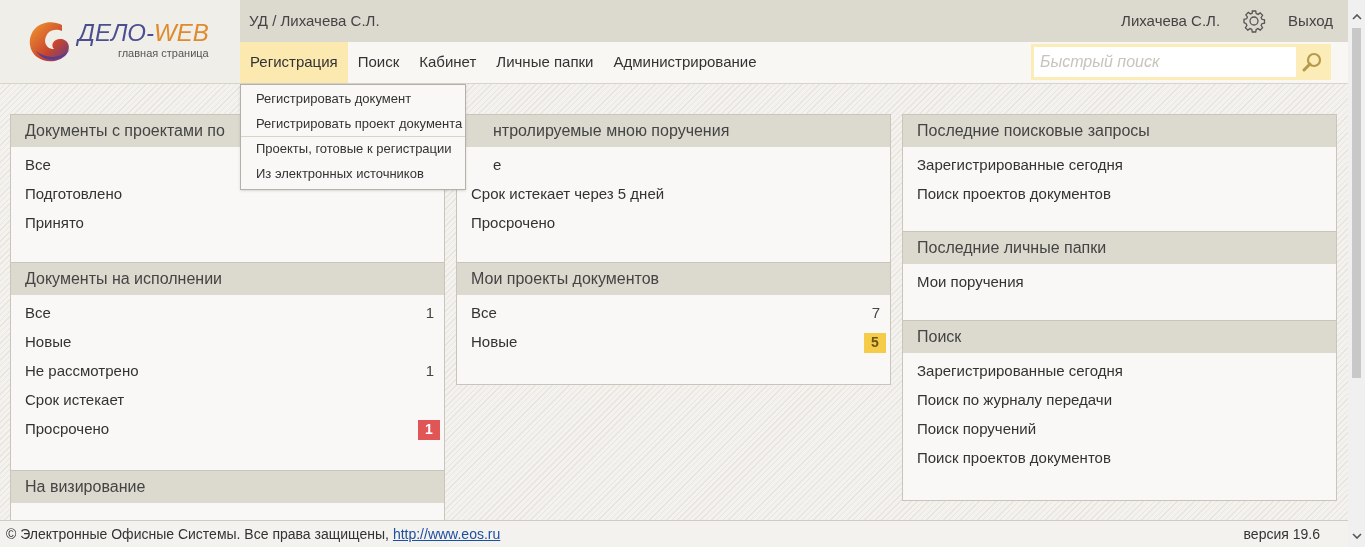 The height and width of the screenshot is (547, 1365). Describe the element at coordinates (448, 62) in the screenshot. I see `nav-tab: Кабинет` at that location.